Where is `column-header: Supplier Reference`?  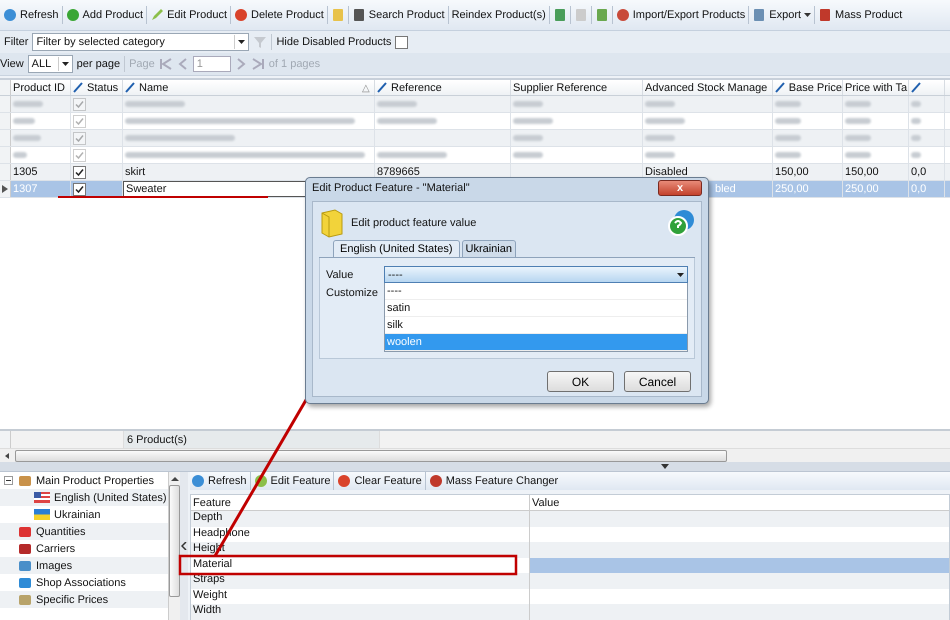
column-header: Supplier Reference is located at coordinates (577, 87).